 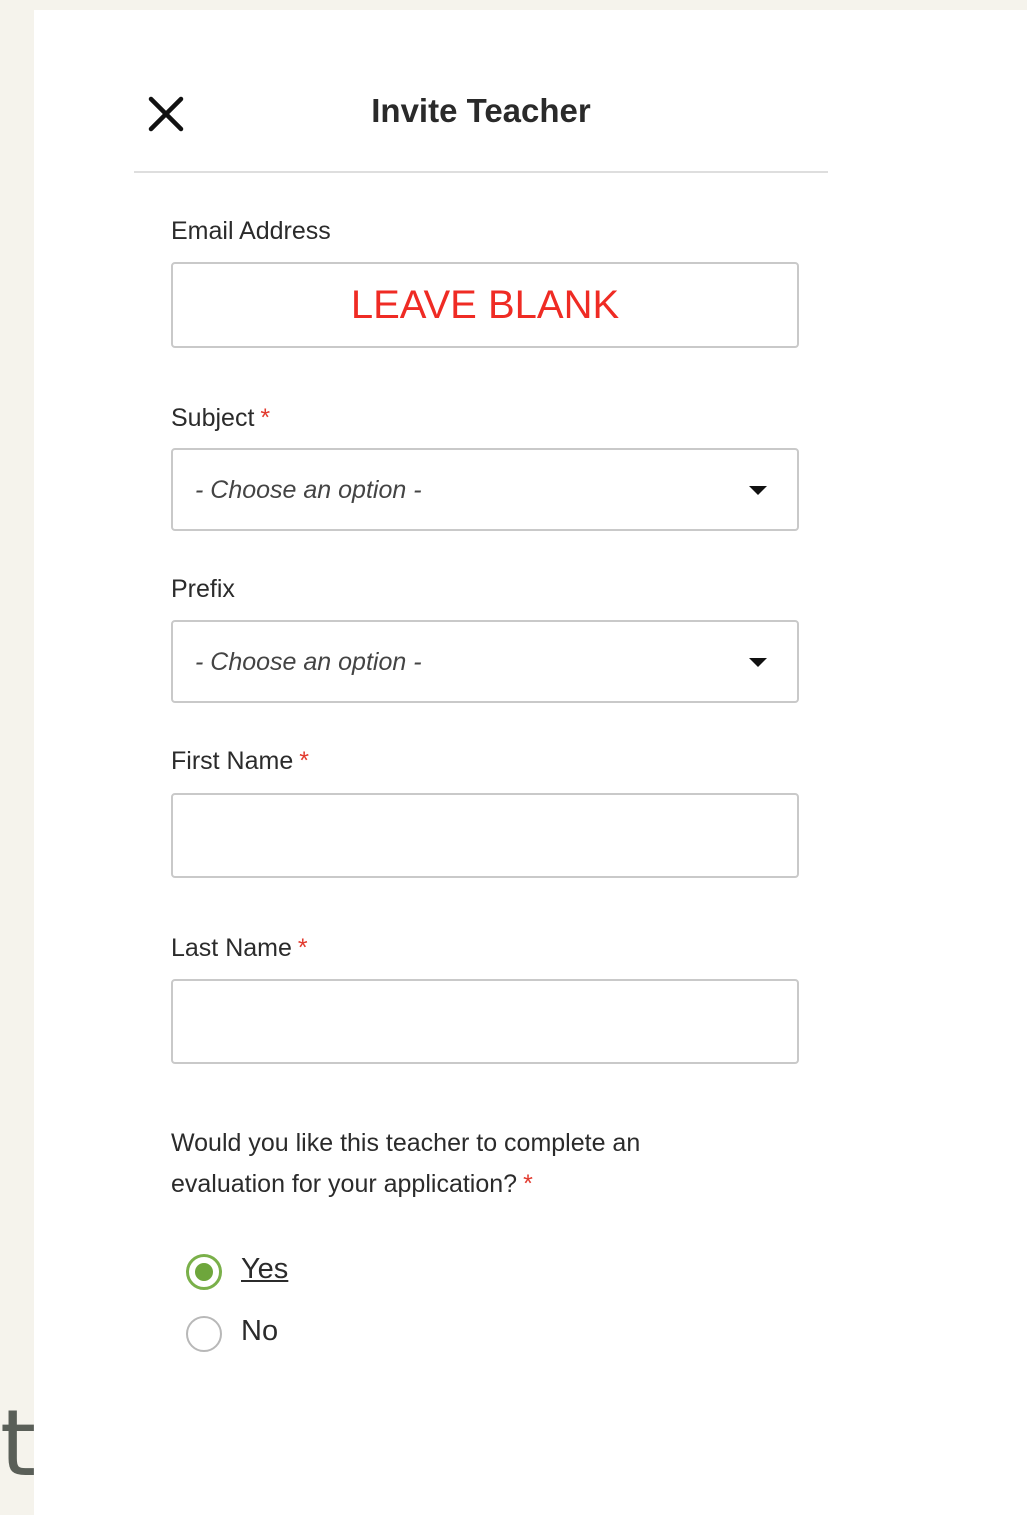 I want to click on radio-unselected-icon, so click(x=204, y=1334).